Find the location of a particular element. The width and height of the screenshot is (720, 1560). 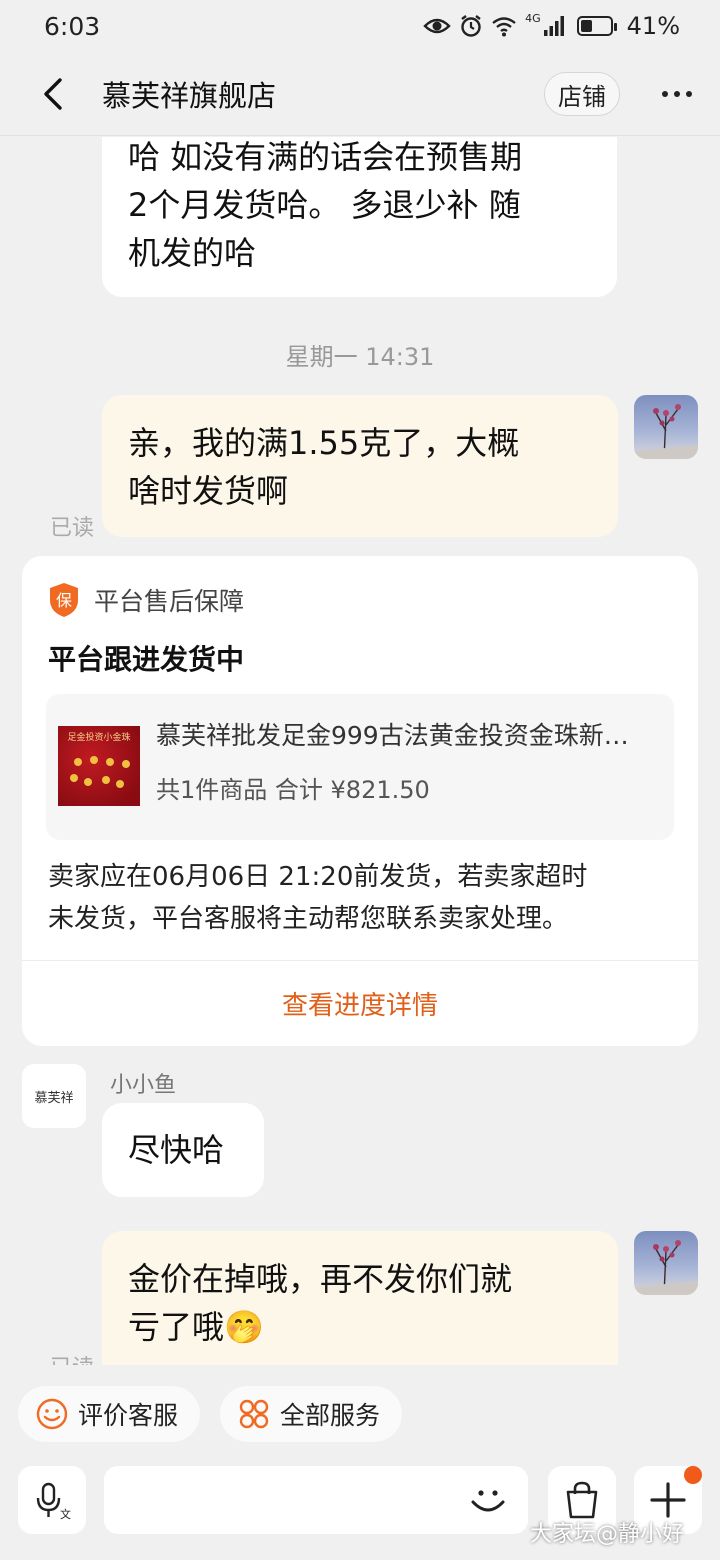

eye-icon is located at coordinates (437, 26).